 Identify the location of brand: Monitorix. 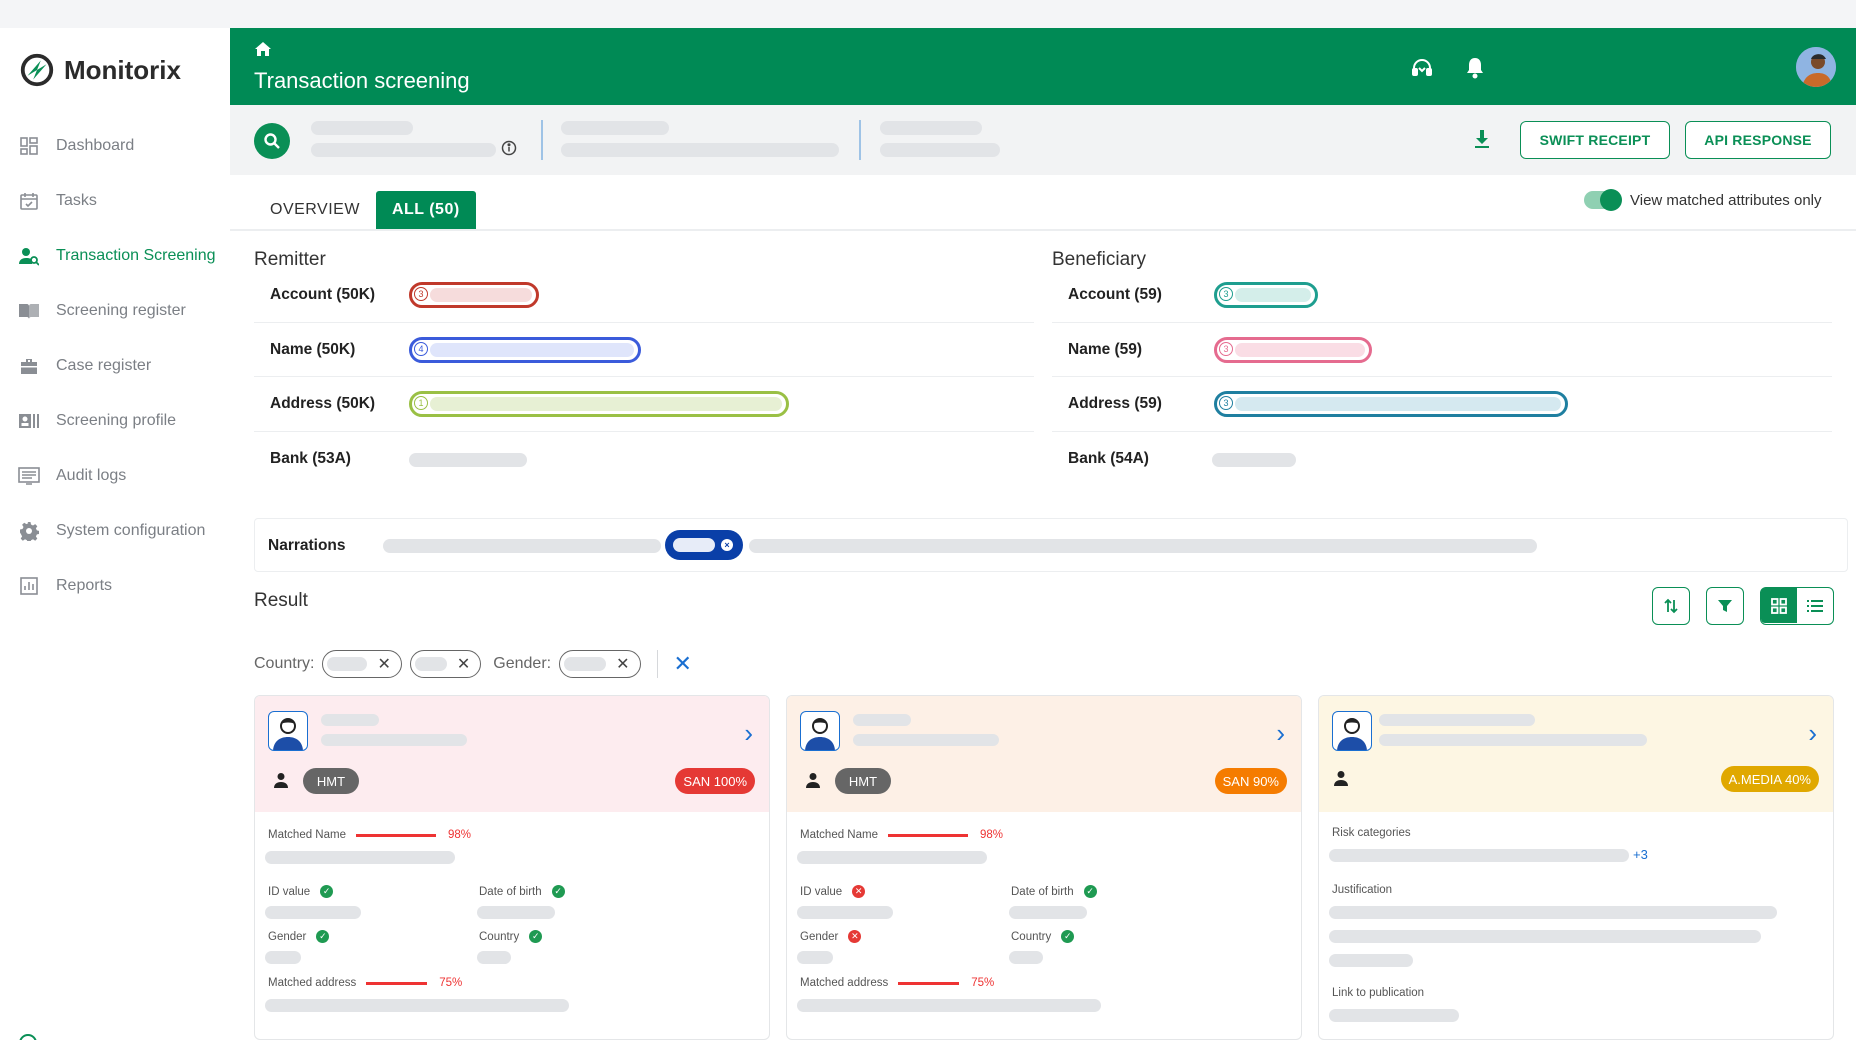
(115, 70).